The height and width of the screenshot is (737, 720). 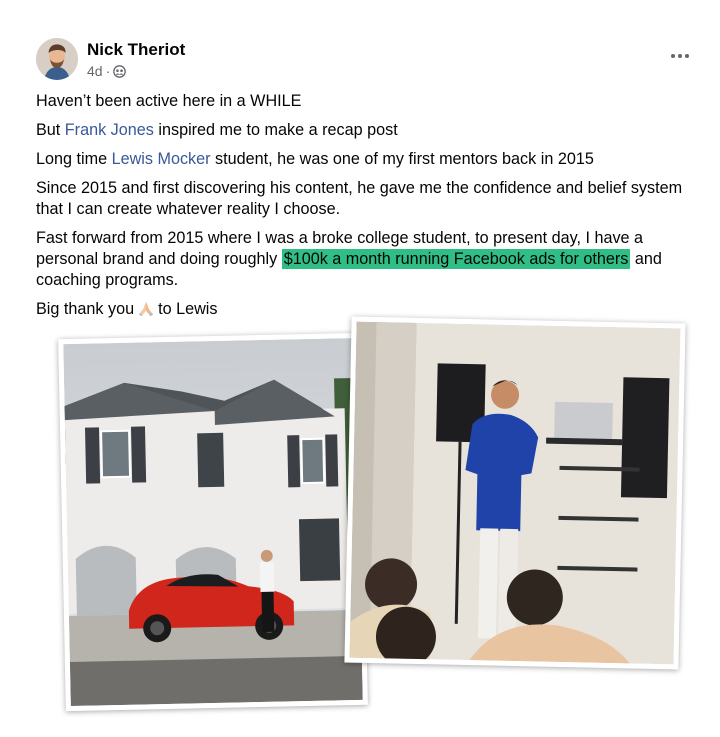 I want to click on praying-hands-emoji, so click(x=146, y=309).